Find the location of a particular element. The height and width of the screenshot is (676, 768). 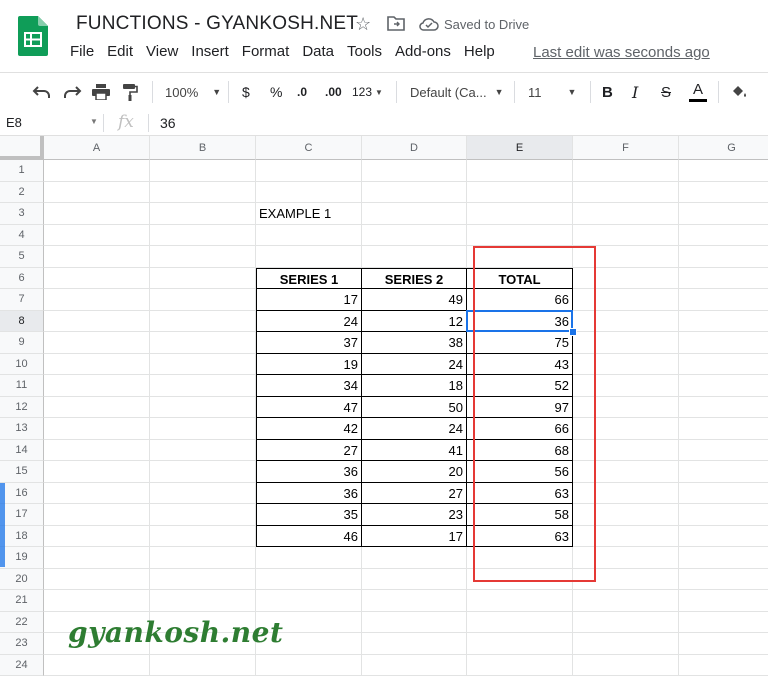

table-cell: 20 is located at coordinates (414, 472).